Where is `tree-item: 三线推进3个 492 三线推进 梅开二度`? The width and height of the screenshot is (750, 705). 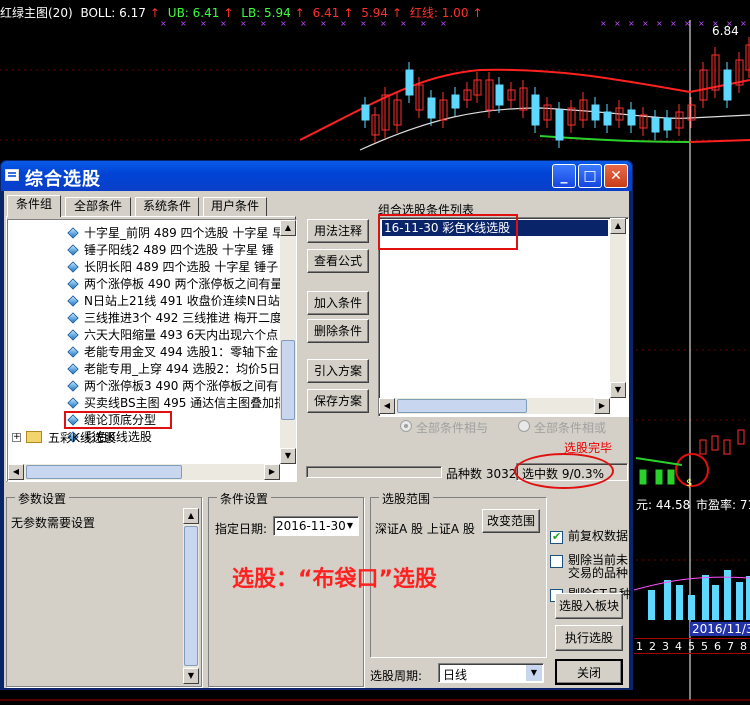
tree-item: 三线推进3个 492 三线推进 梅开二度 is located at coordinates (174, 317).